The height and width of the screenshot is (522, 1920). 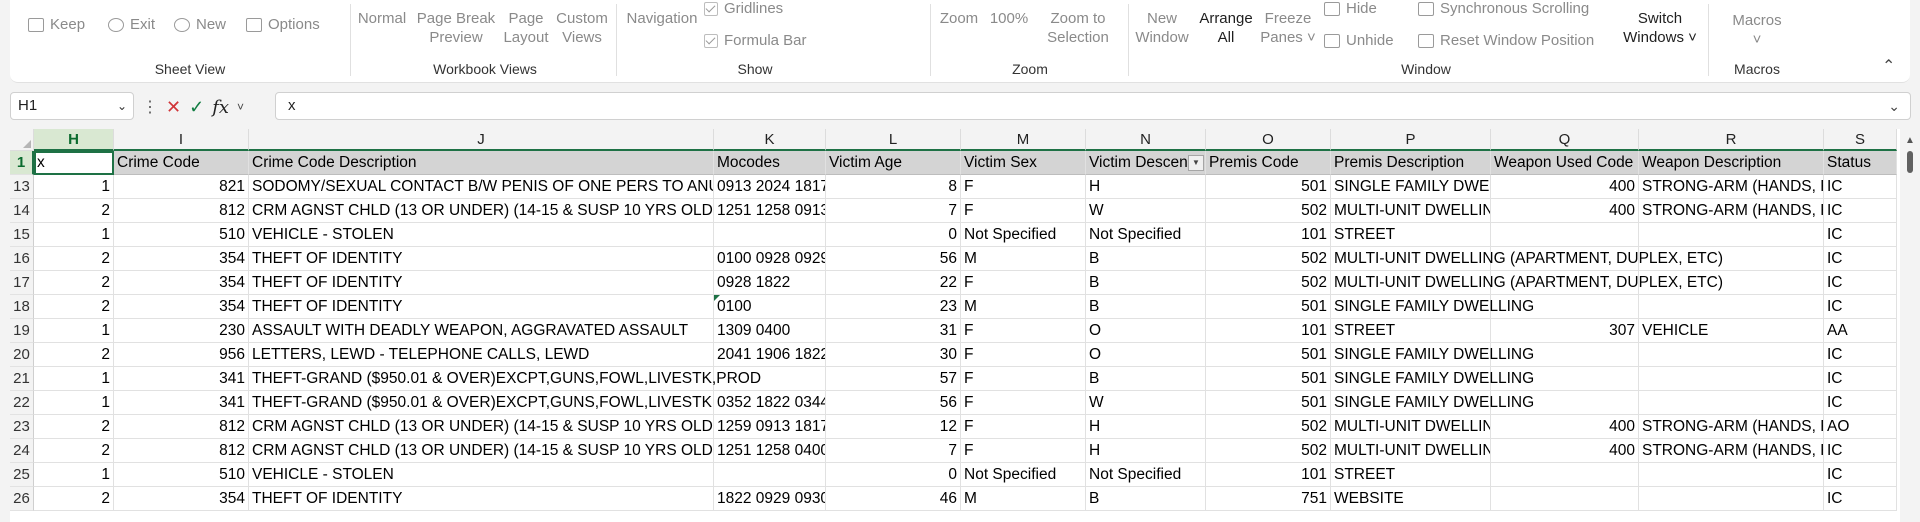 I want to click on cell: WEBSITE, so click(x=1411, y=499).